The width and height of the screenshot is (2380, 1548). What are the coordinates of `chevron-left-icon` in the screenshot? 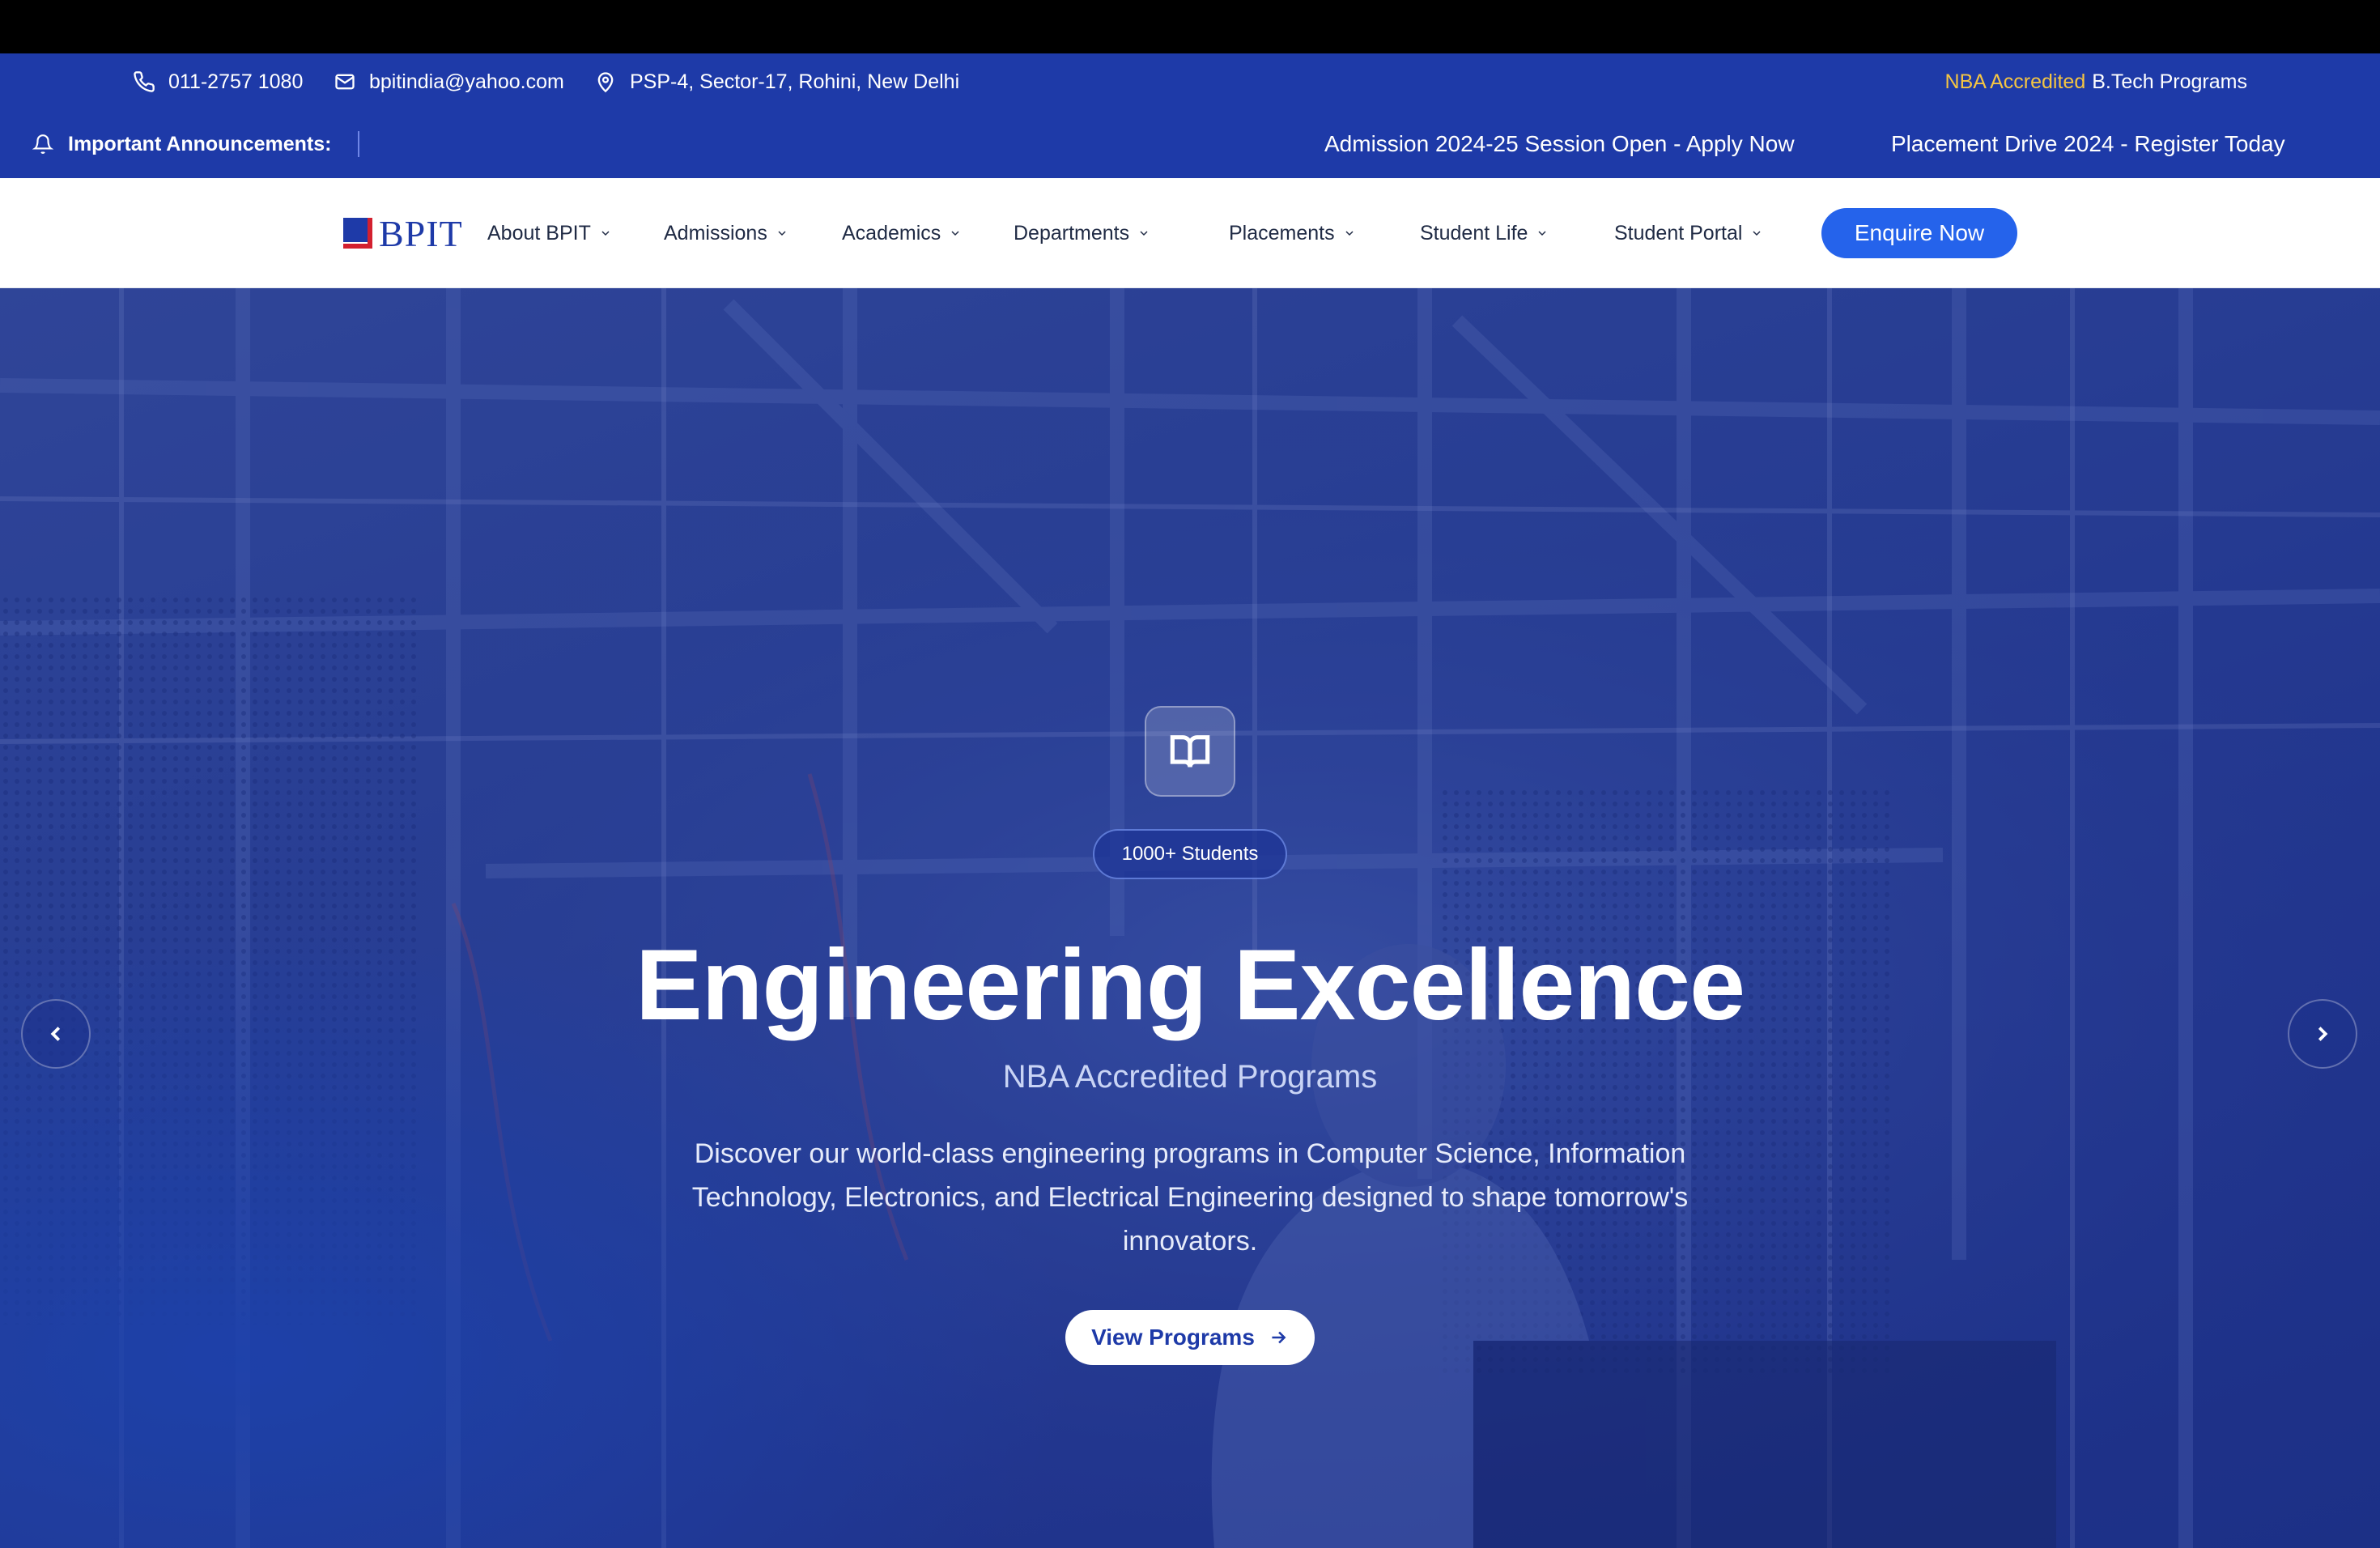 It's located at (55, 1034).